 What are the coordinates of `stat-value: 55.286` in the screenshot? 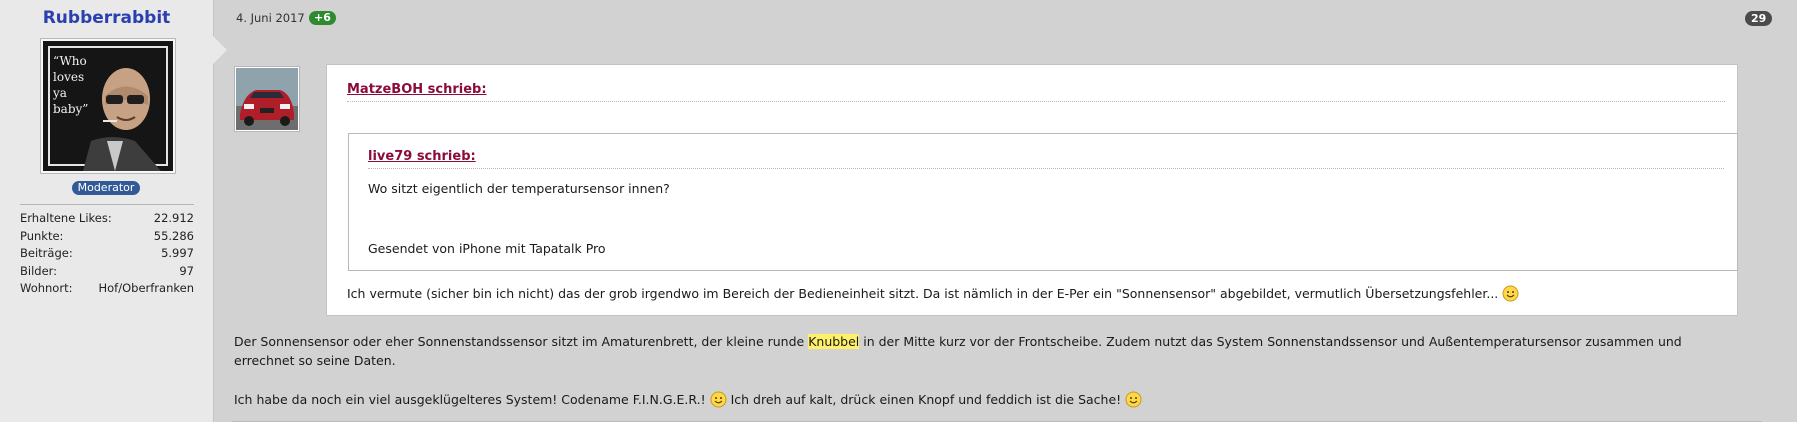 It's located at (173, 235).